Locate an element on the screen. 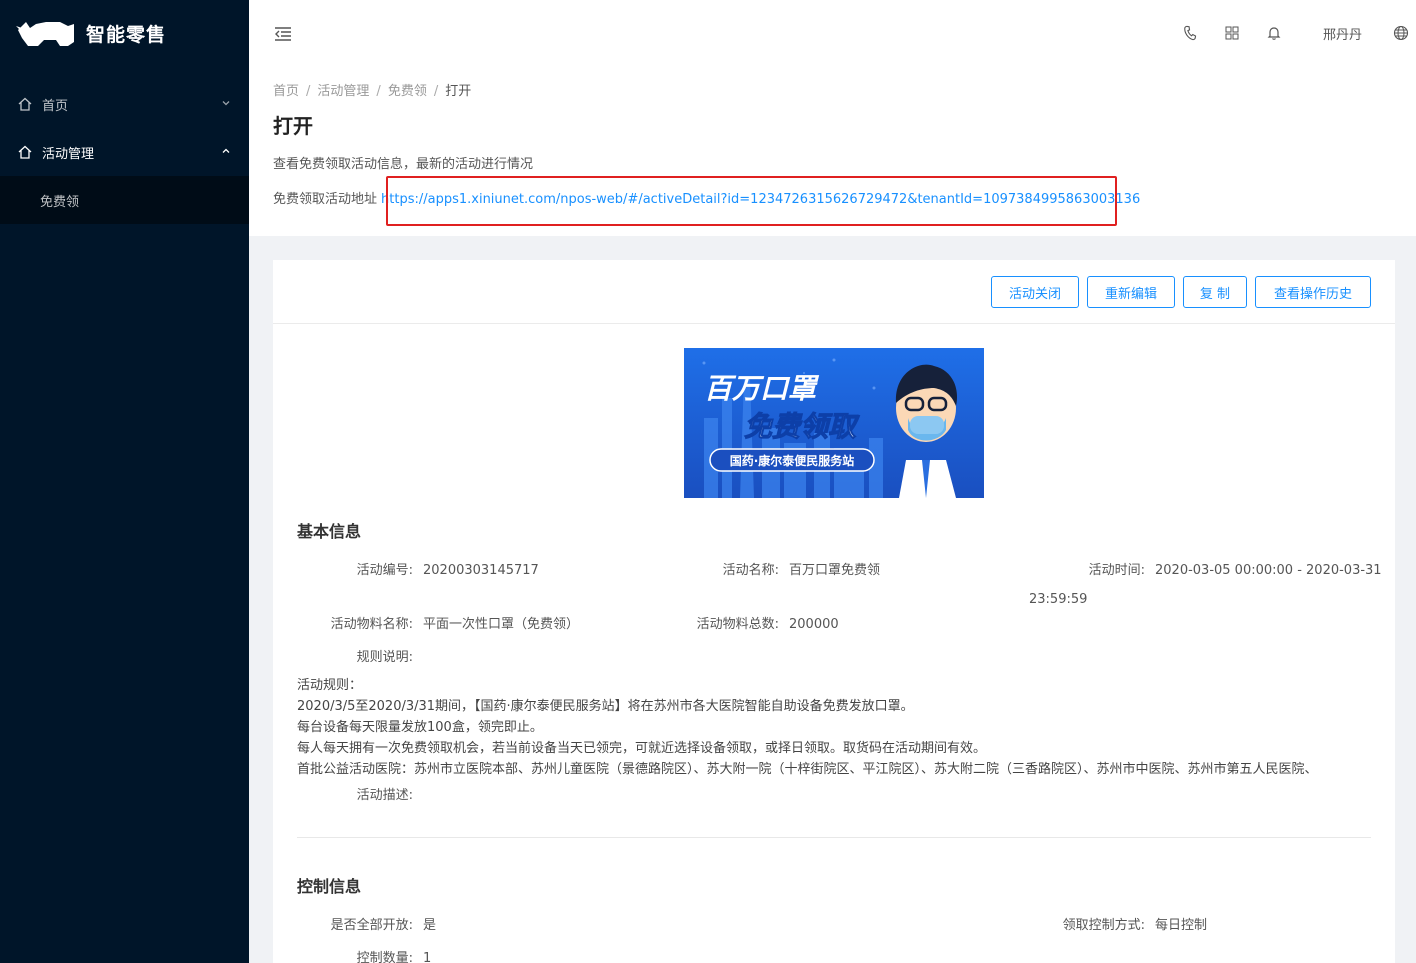 The width and height of the screenshot is (1416, 963). action-toolbar: 活动关闭 重新编辑 复 制 查看操作历史 is located at coordinates (834, 292).